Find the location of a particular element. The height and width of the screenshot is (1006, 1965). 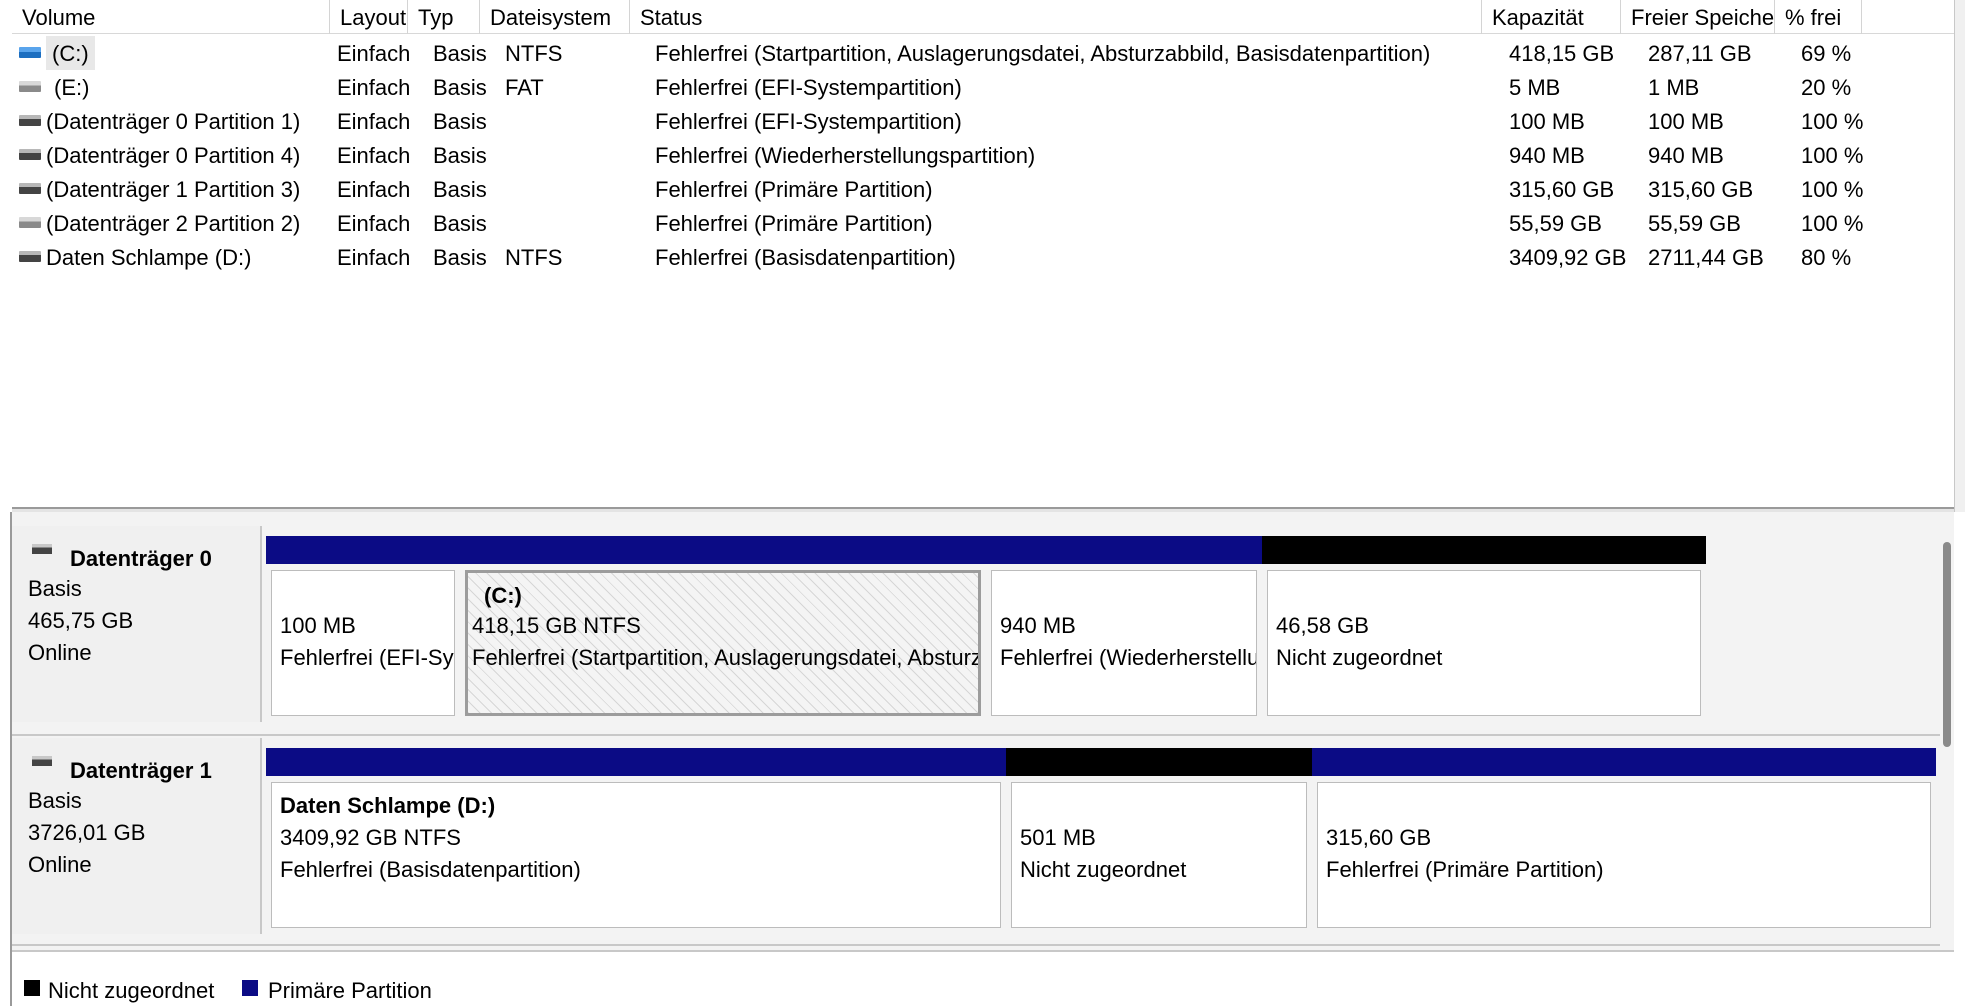

disk-1-partition-unallocated: 501 MB Nicht zugeordnet is located at coordinates (1159, 841).